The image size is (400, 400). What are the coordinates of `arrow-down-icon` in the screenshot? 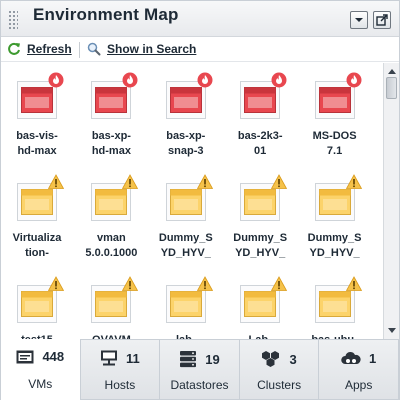 It's located at (392, 330).